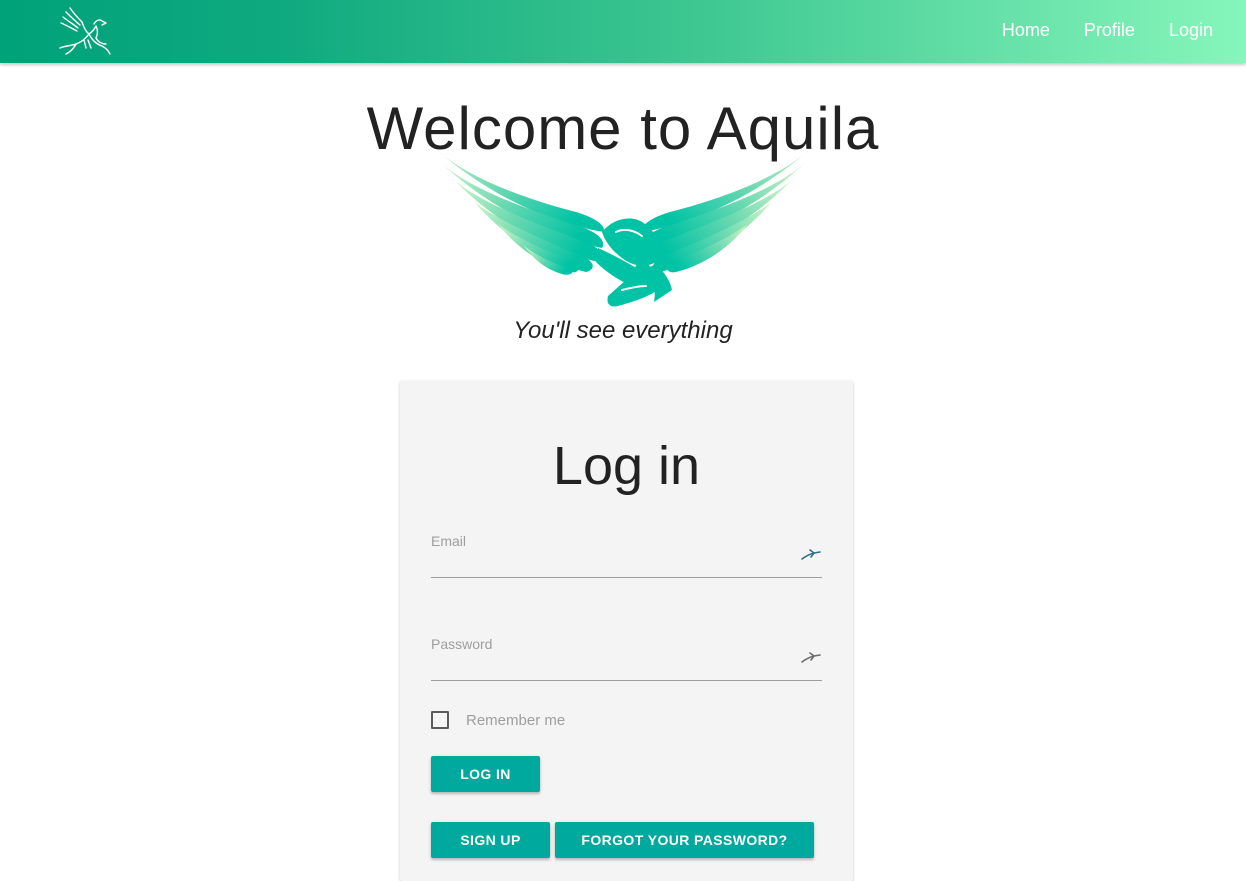 This screenshot has width=1246, height=881. What do you see at coordinates (623, 31) in the screenshot?
I see `top-navbar: Home Profile Login` at bounding box center [623, 31].